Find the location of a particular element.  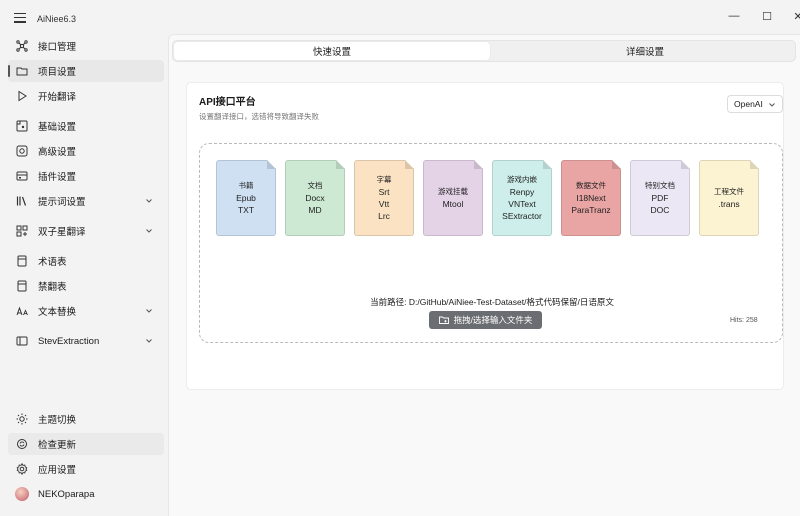

sidebar-item-label: 插件设置 is located at coordinates (57, 177).